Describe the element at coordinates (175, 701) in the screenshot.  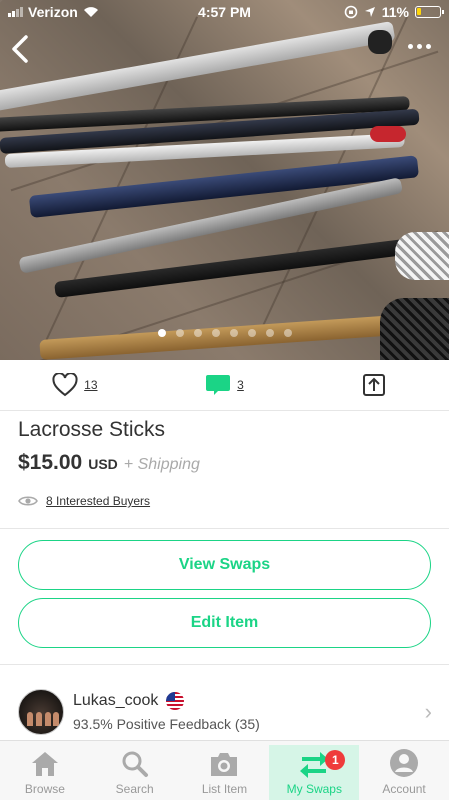
I see `us-flag-icon` at that location.